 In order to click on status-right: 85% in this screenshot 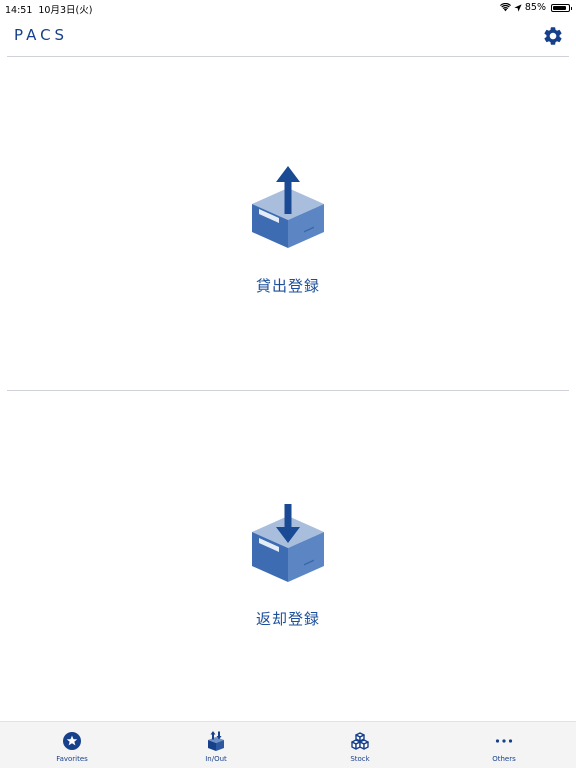, I will do `click(535, 7)`.